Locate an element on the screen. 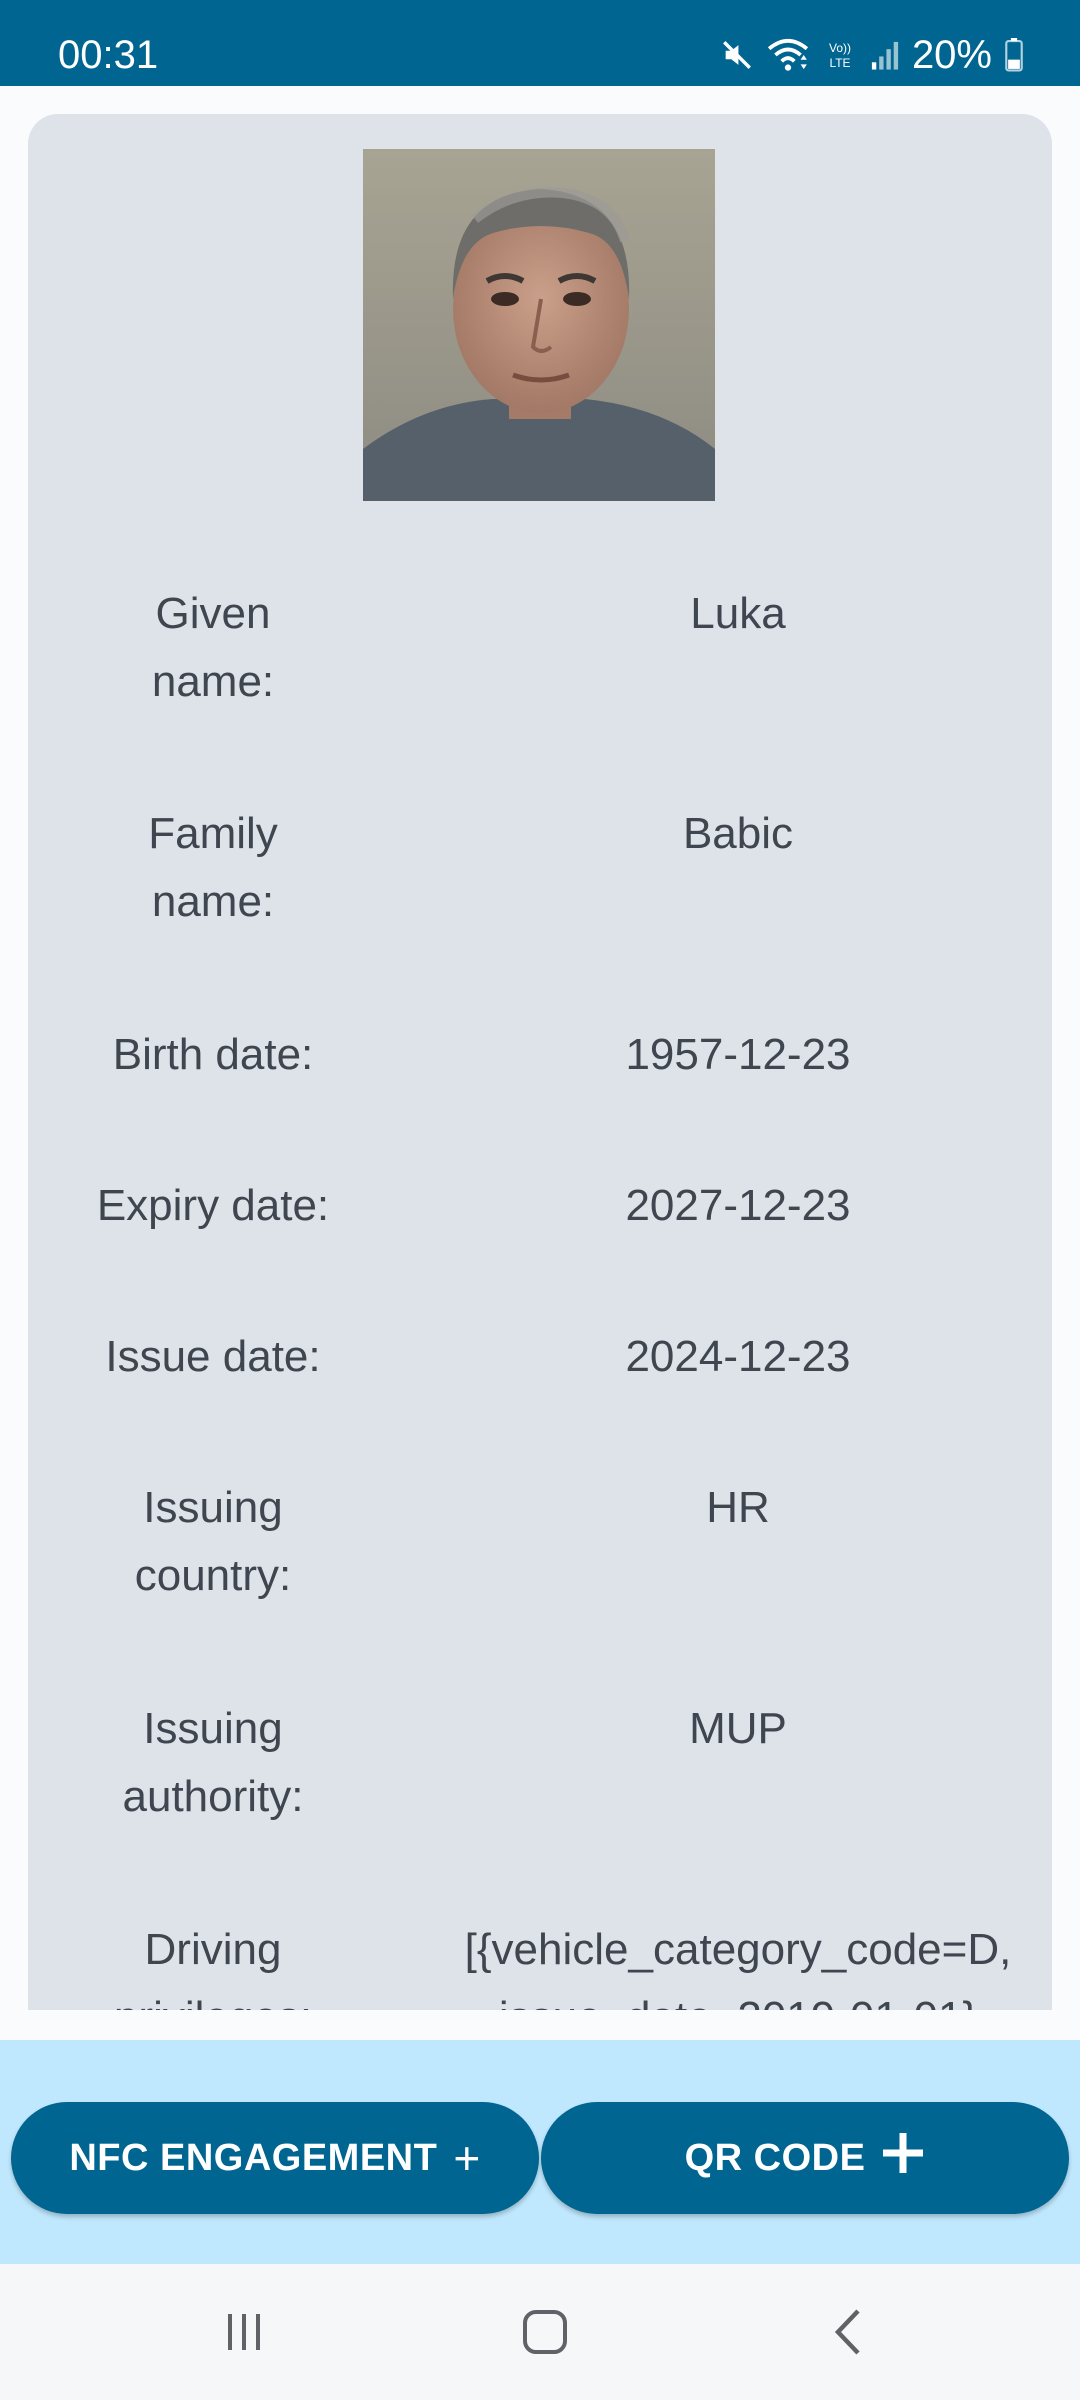 This screenshot has height=2400, width=1080. portrait-photo is located at coordinates (539, 325).